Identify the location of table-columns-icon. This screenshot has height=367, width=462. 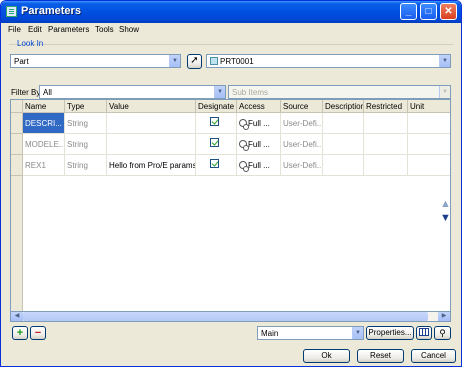
(424, 332).